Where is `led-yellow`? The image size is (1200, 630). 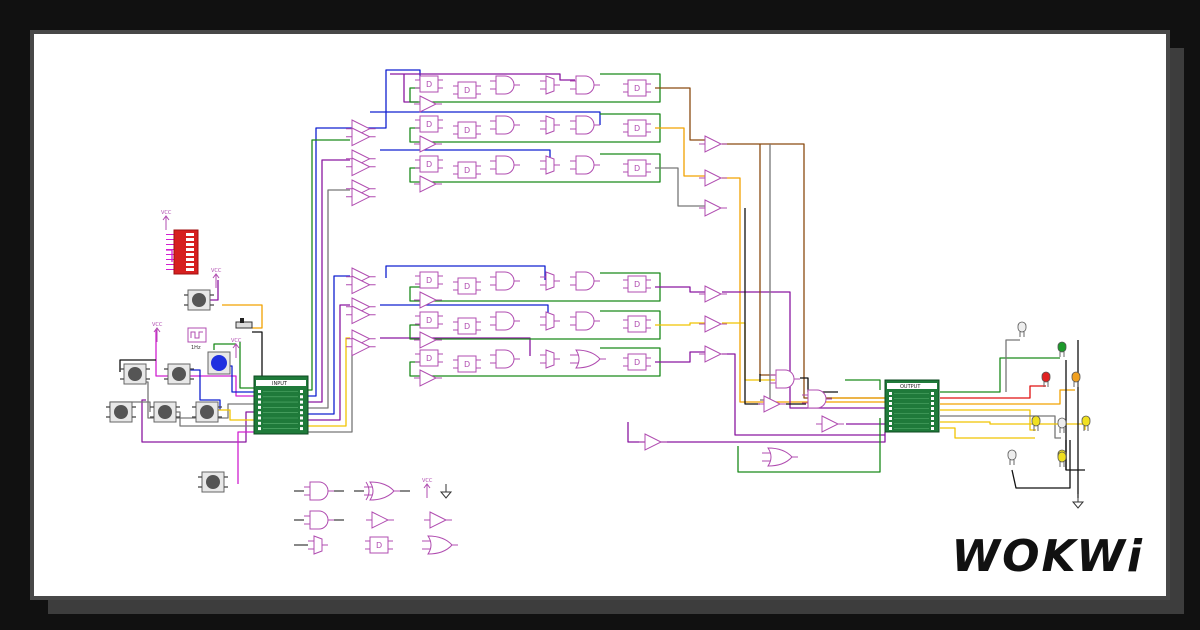 led-yellow is located at coordinates (1036, 421).